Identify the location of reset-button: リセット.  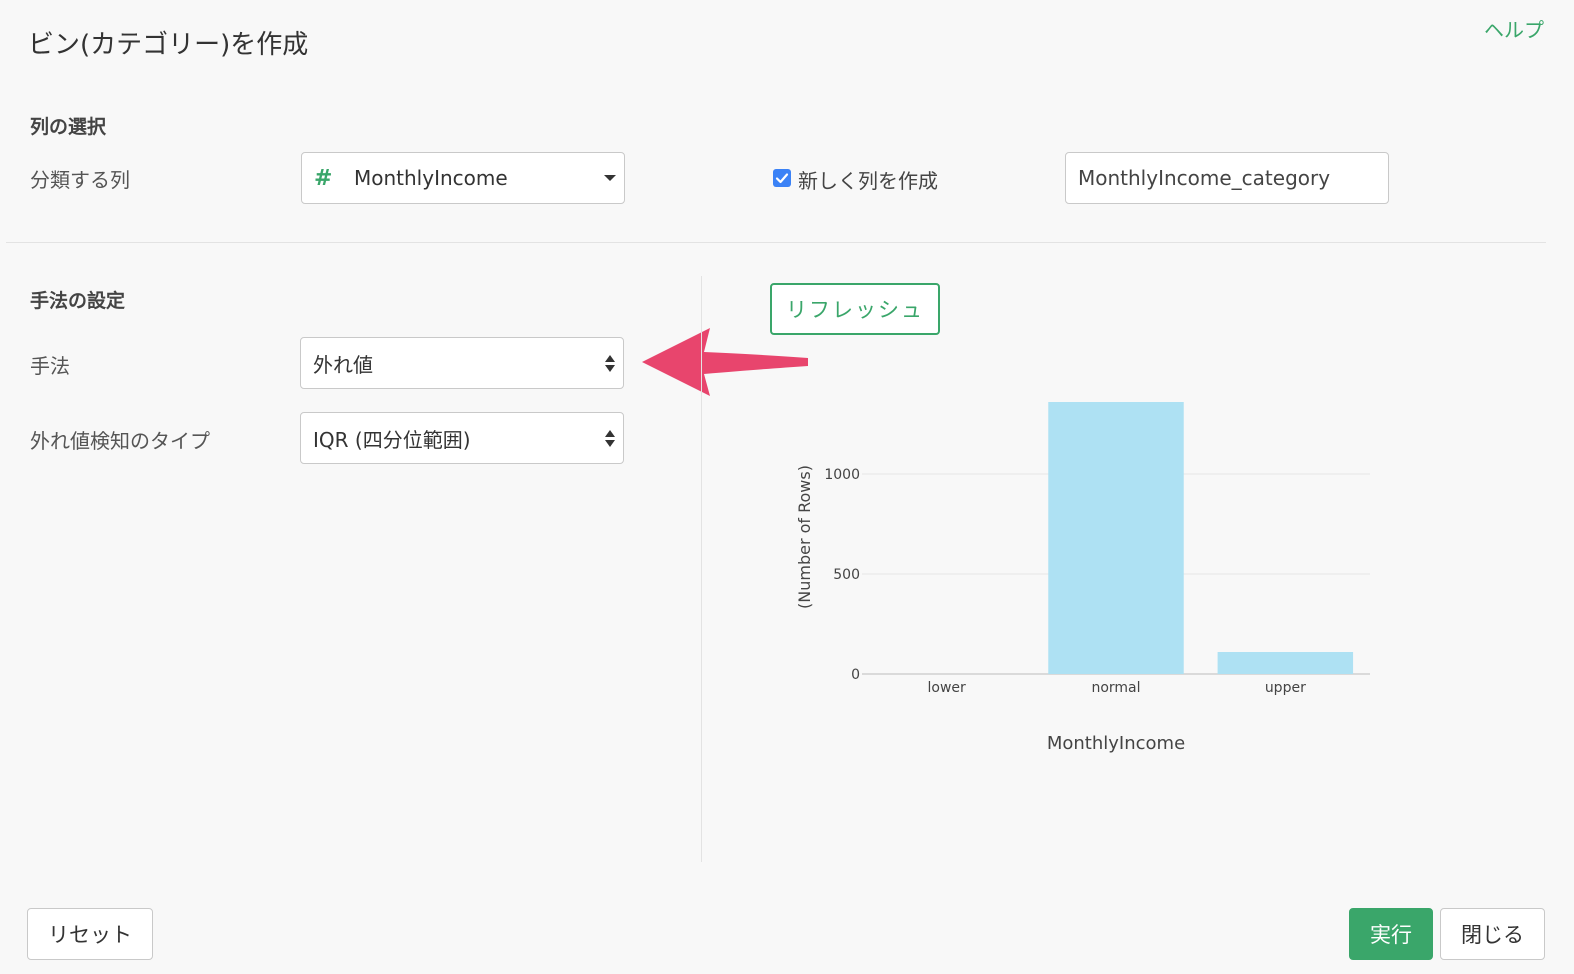
(90, 934).